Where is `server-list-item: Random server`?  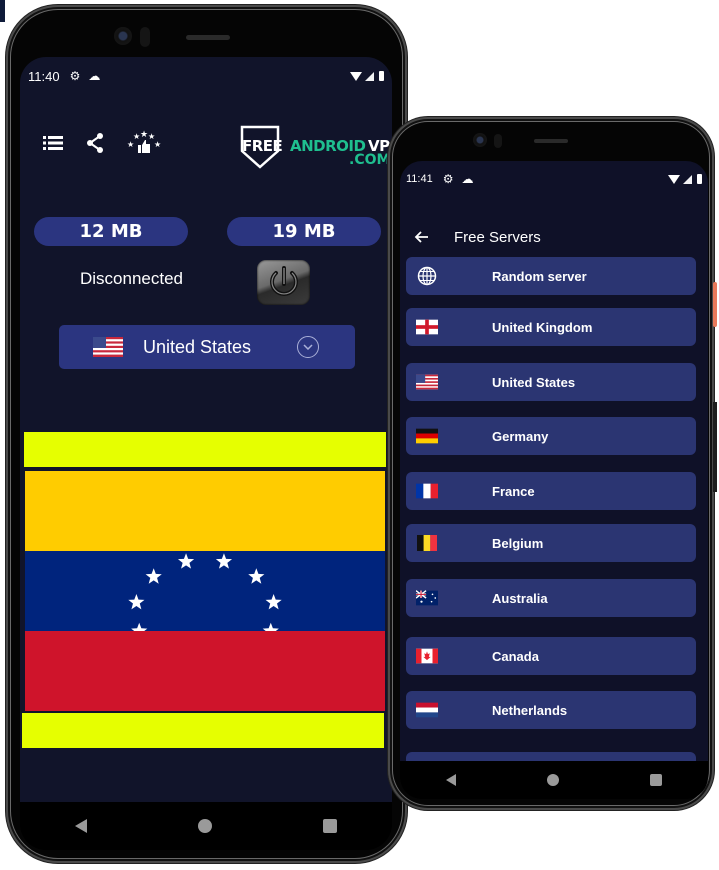
server-list-item: Random server is located at coordinates (551, 276).